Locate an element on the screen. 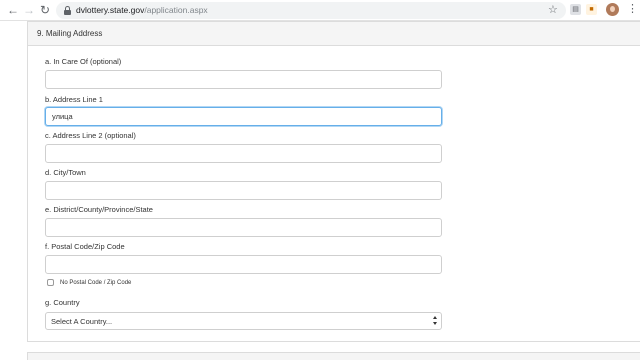 This screenshot has height=360, width=640. postal-code-input is located at coordinates (243, 264).